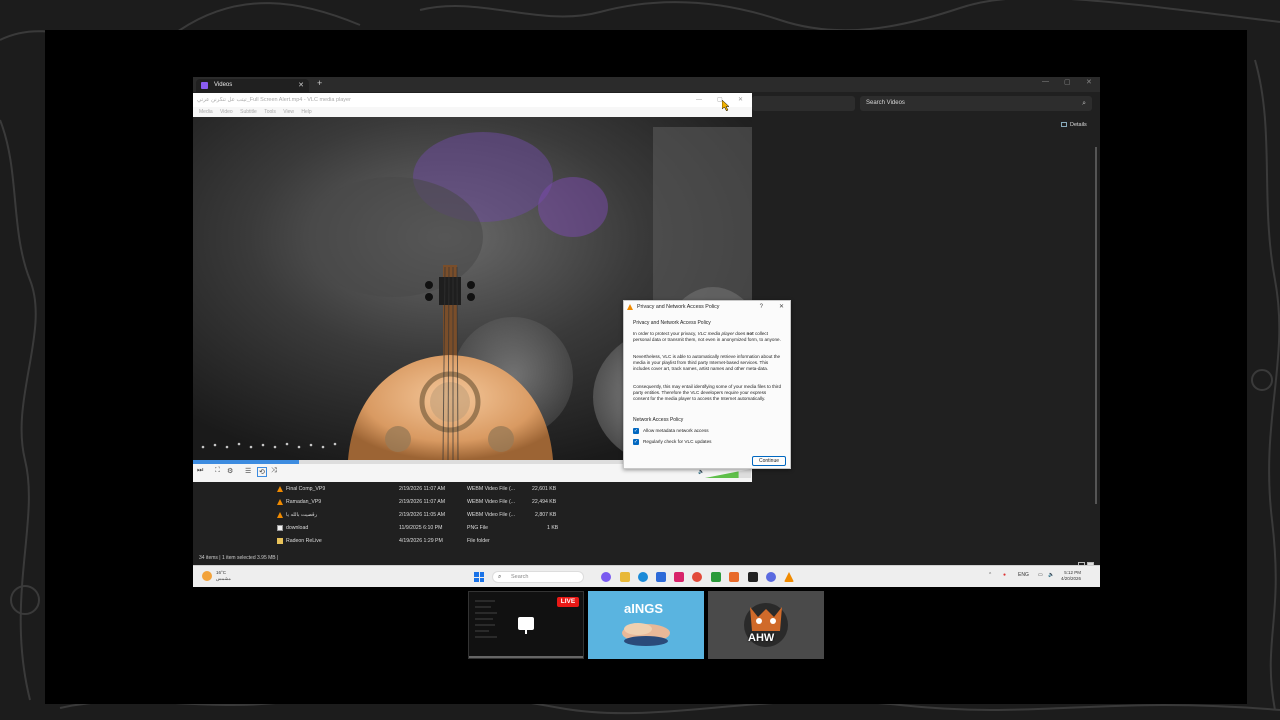 The height and width of the screenshot is (720, 1280). Describe the element at coordinates (200, 471) in the screenshot. I see `next-frame-icon: ⏭` at that location.